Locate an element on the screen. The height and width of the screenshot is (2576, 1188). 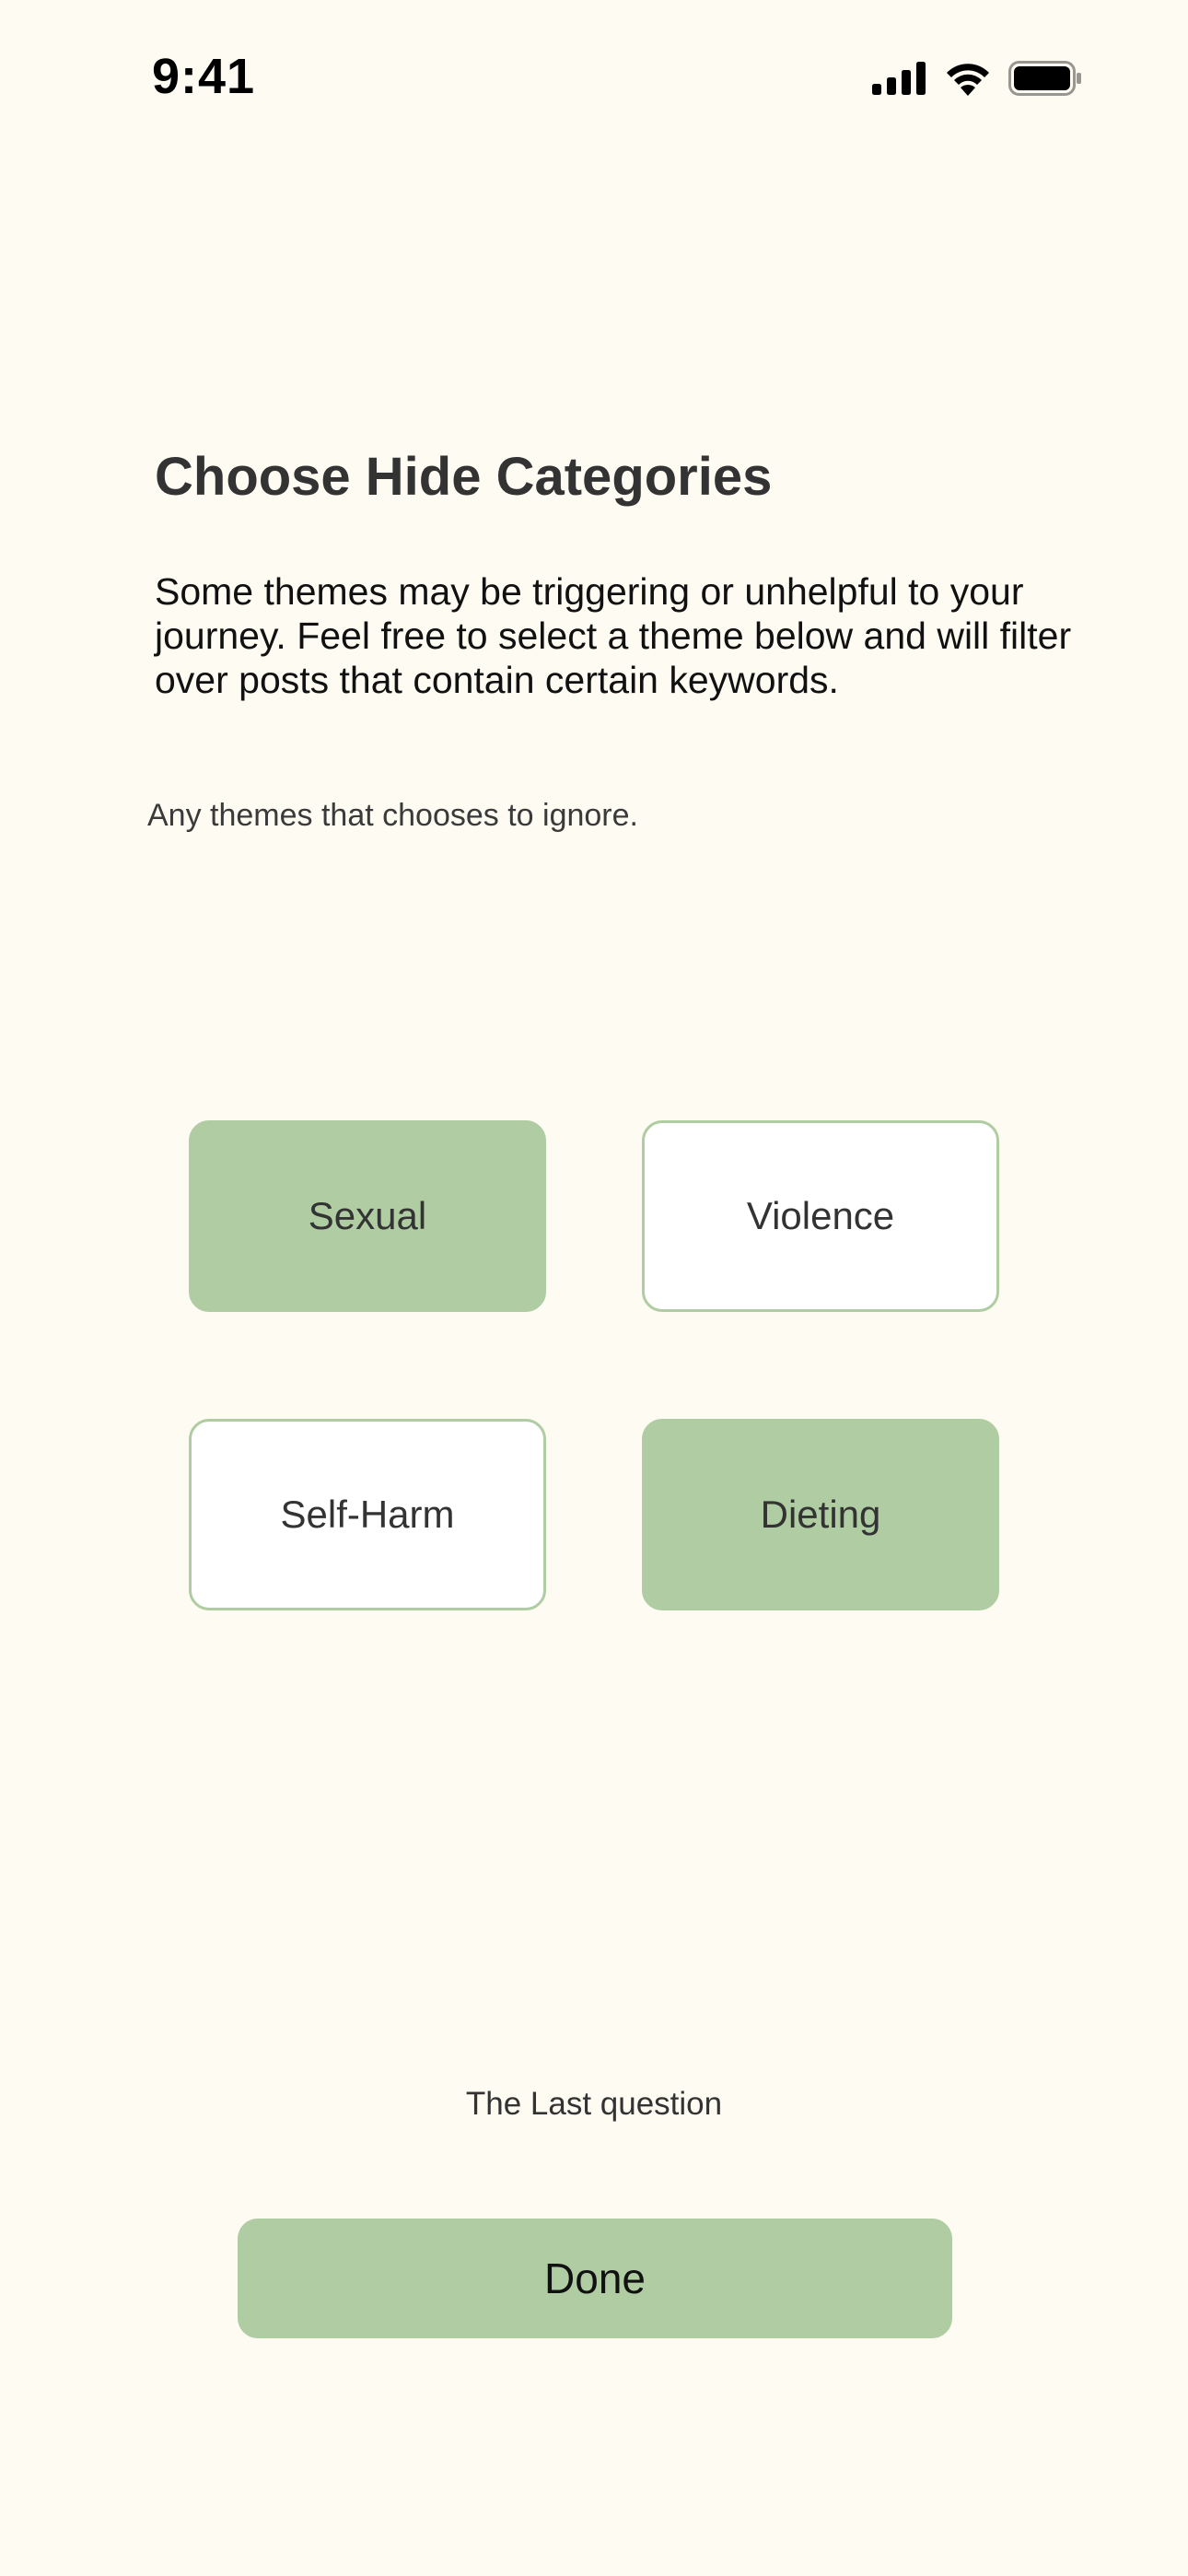
status-icons is located at coordinates (977, 80).